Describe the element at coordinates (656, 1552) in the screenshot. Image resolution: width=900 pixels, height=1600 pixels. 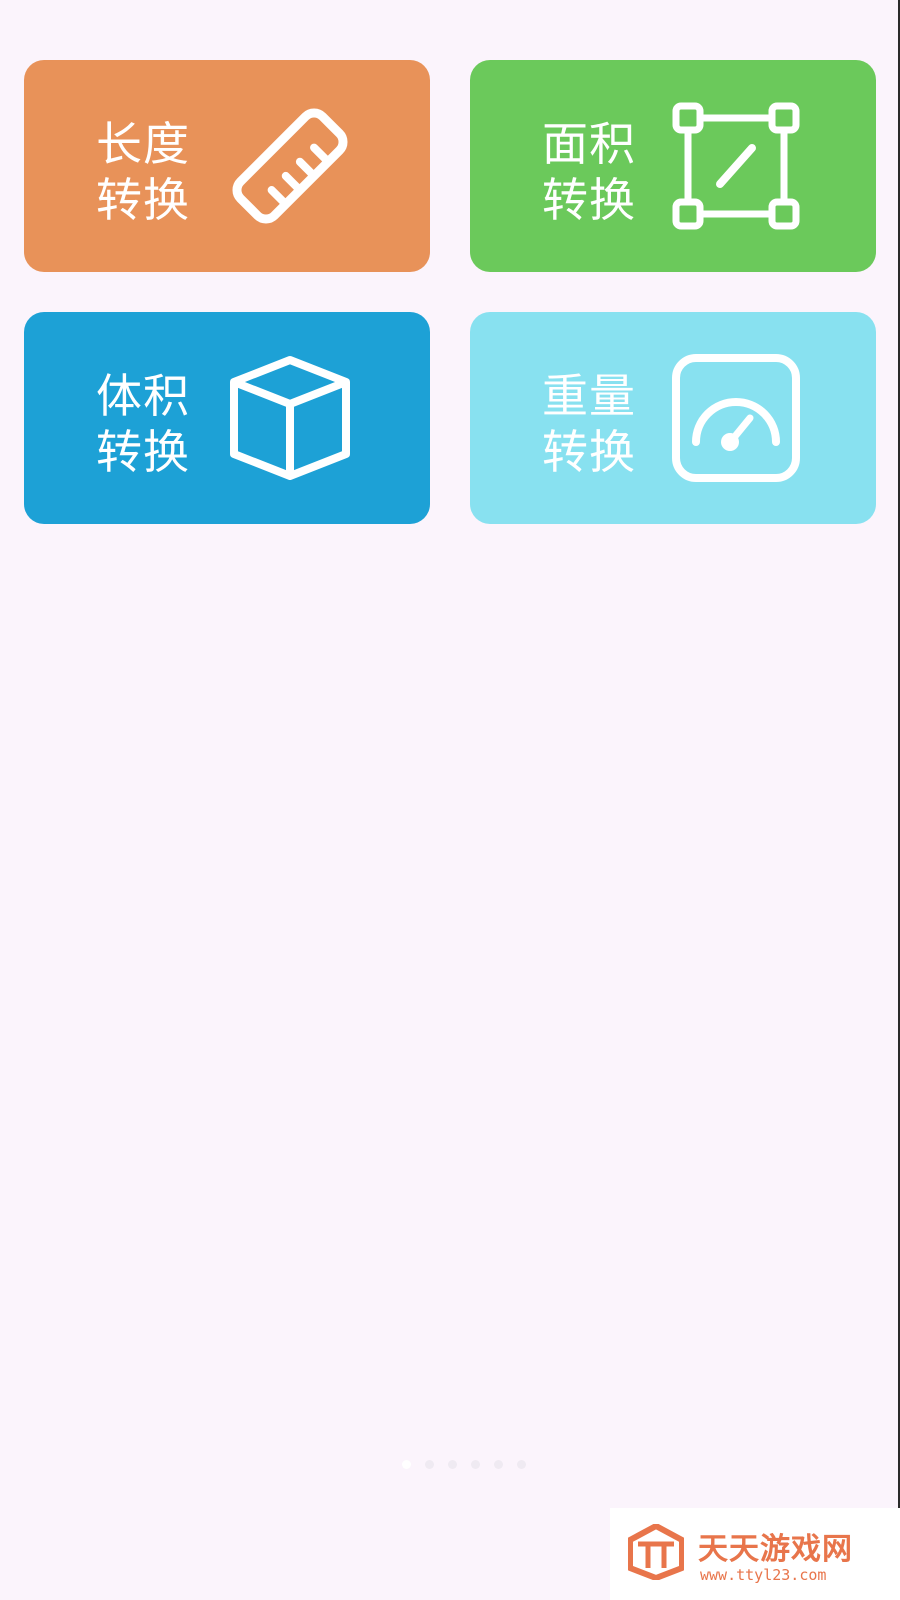
I see `watermark-logo-icon` at that location.